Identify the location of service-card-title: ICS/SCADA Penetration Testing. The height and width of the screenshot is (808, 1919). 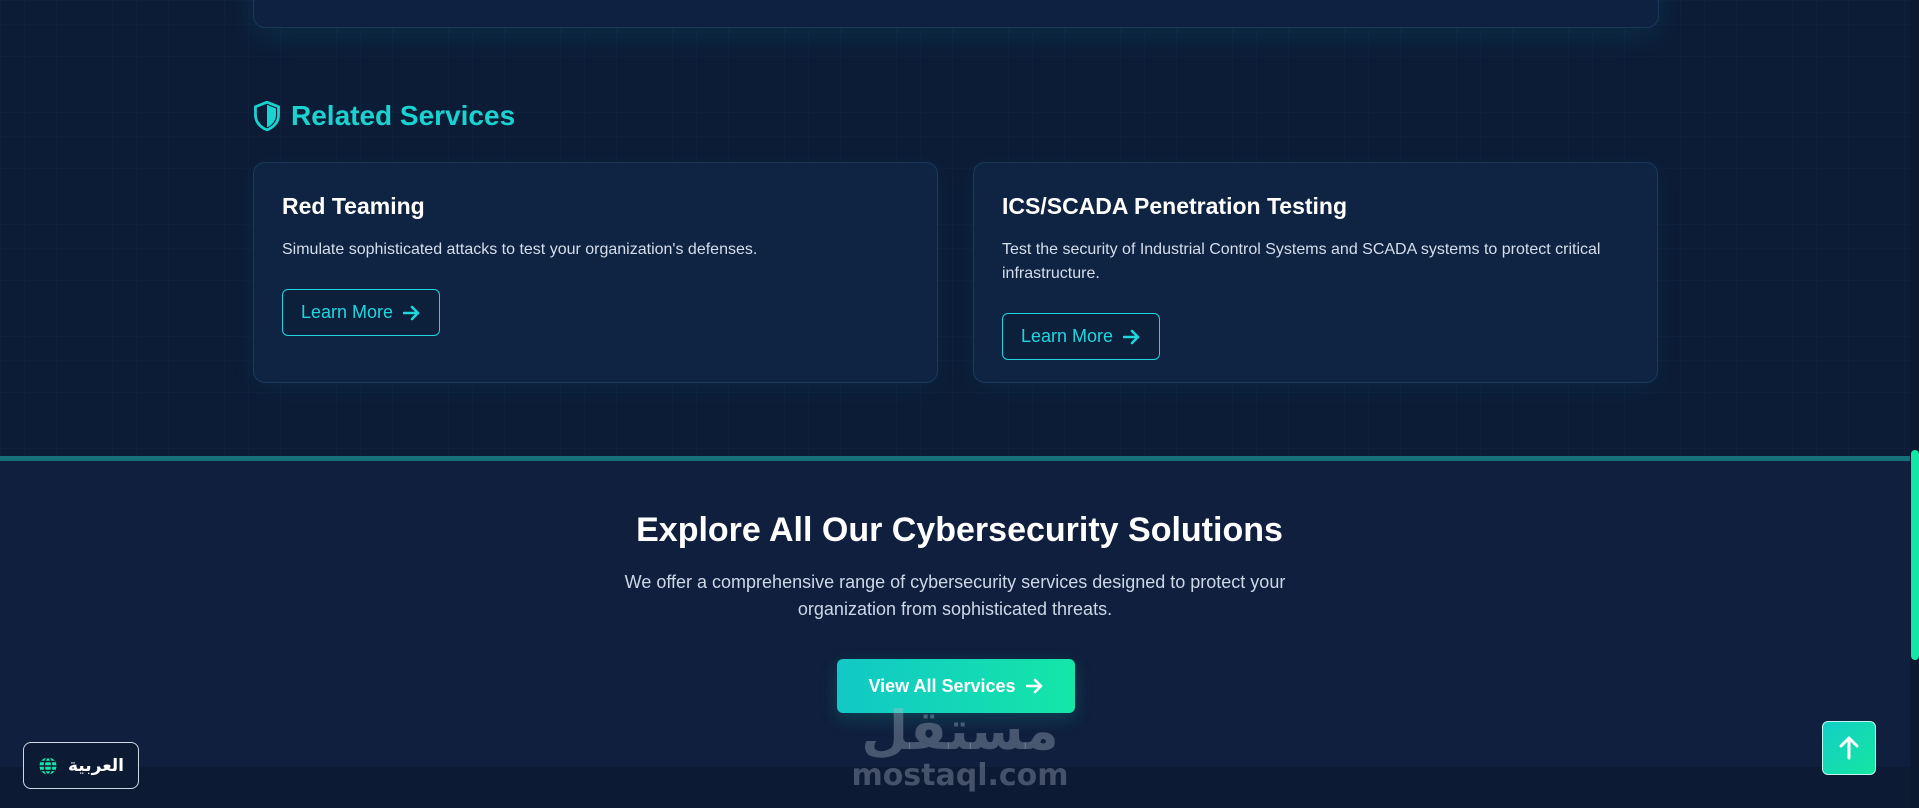
(1175, 206).